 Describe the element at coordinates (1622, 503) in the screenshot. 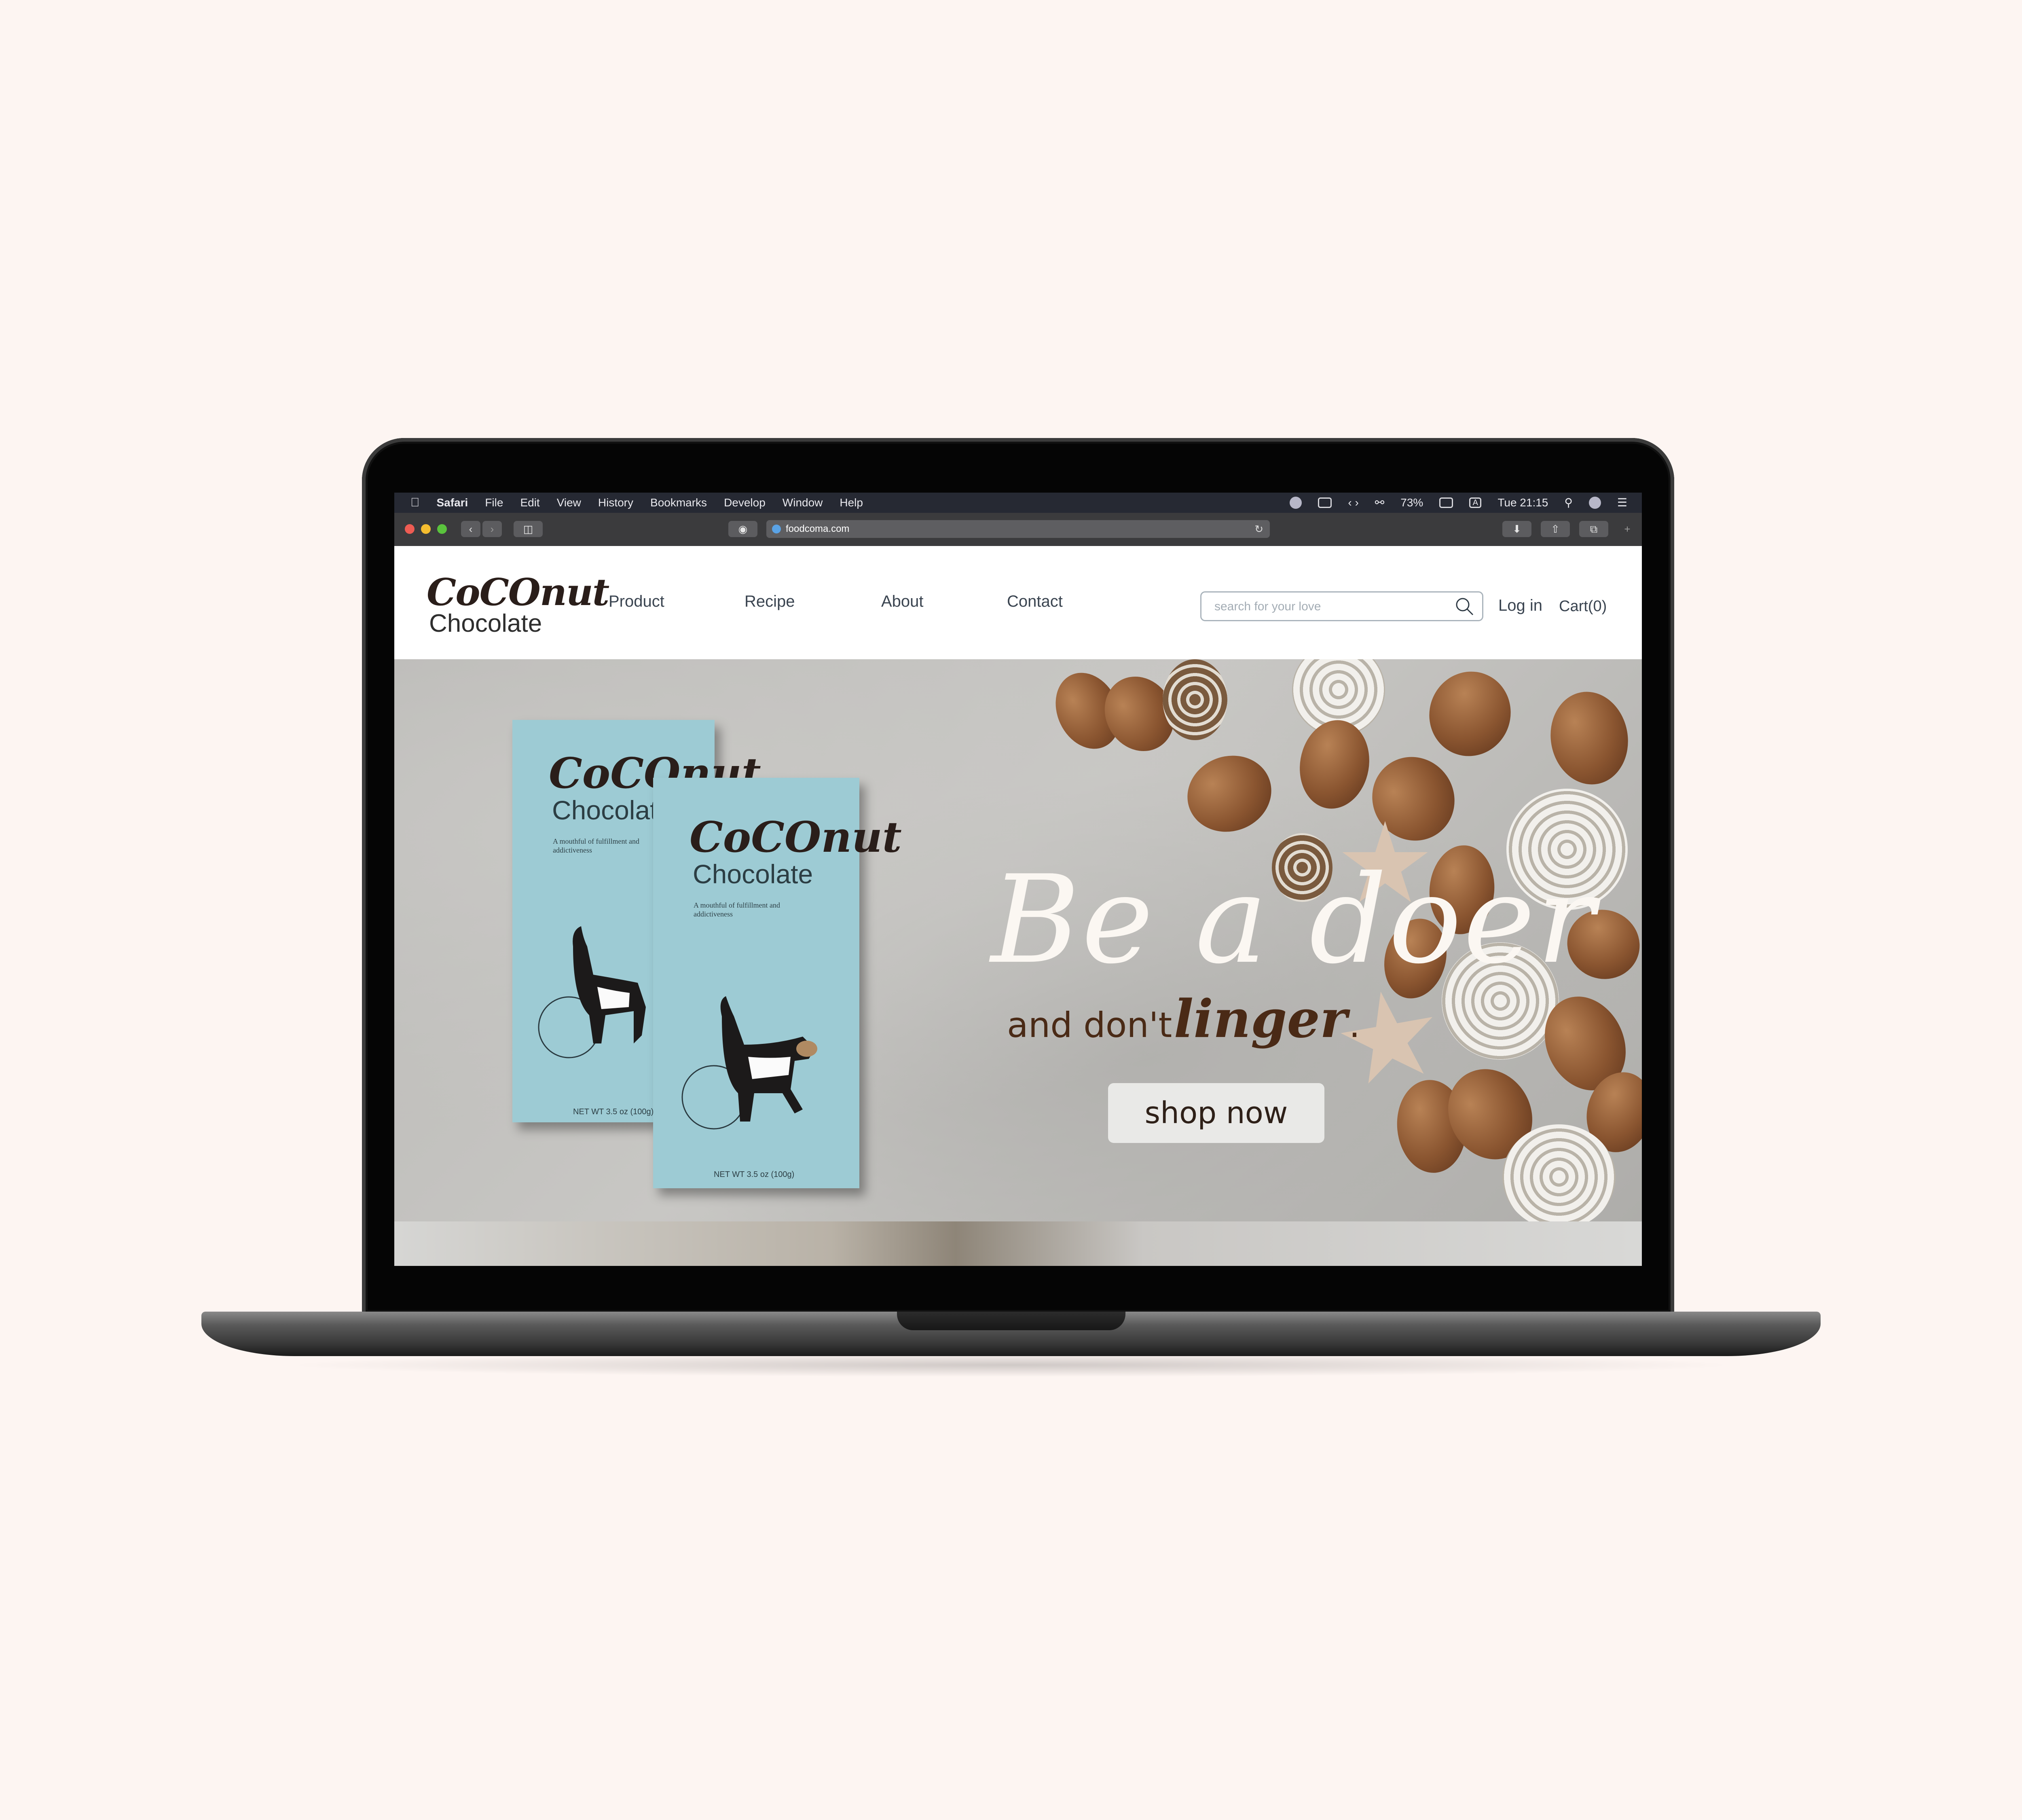

I see `notification-center-icon: ☰` at that location.